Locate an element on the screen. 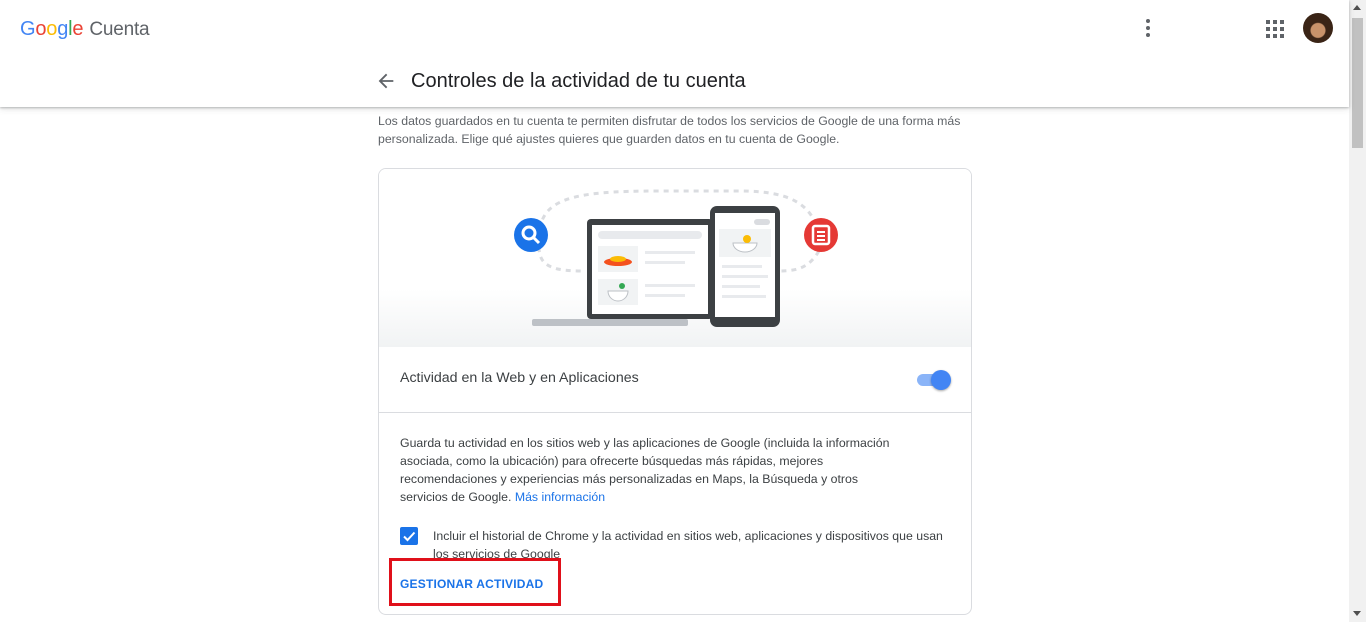 The width and height of the screenshot is (1366, 622). page-scrollbar is located at coordinates (1357, 311).